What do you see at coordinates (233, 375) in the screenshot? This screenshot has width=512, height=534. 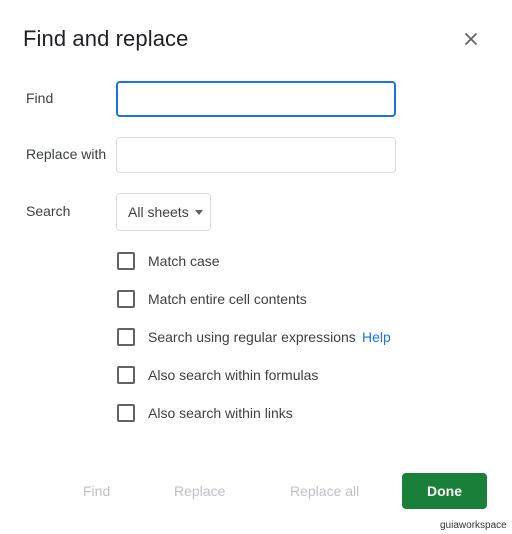 I see `option-label: Also search within formulas` at bounding box center [233, 375].